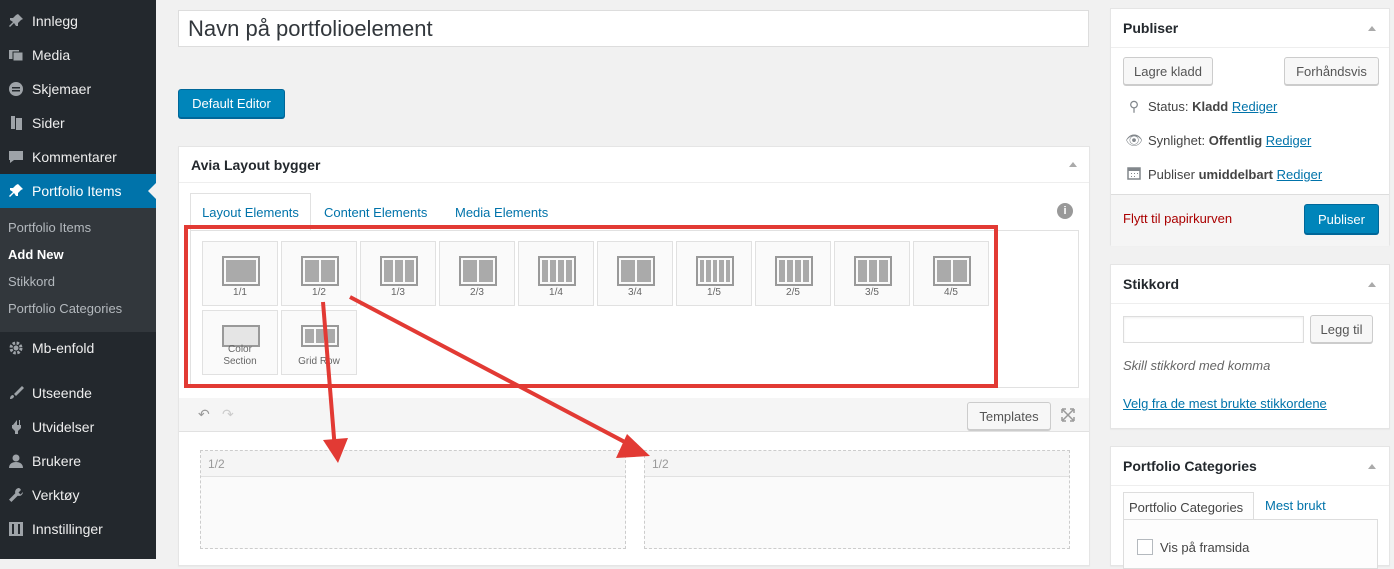 This screenshot has width=1394, height=569. Describe the element at coordinates (494, 373) in the screenshot. I see `arrow-line-right` at that location.